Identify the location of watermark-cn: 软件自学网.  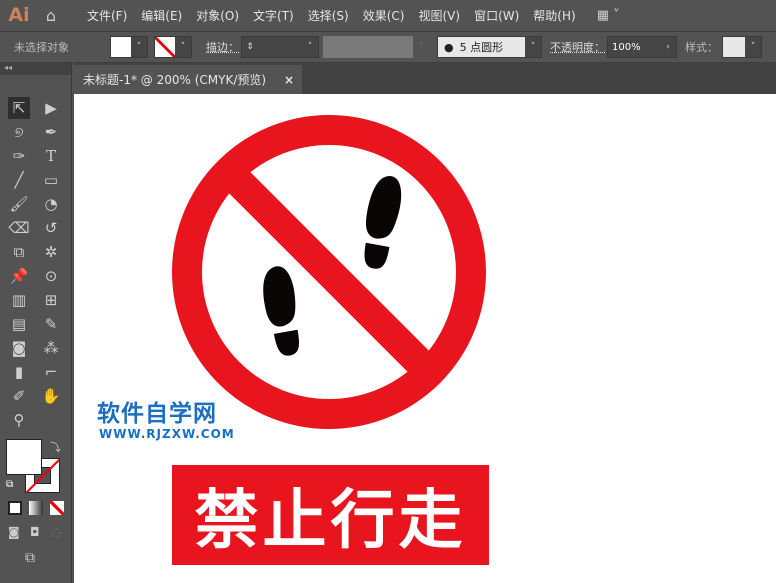
(157, 414).